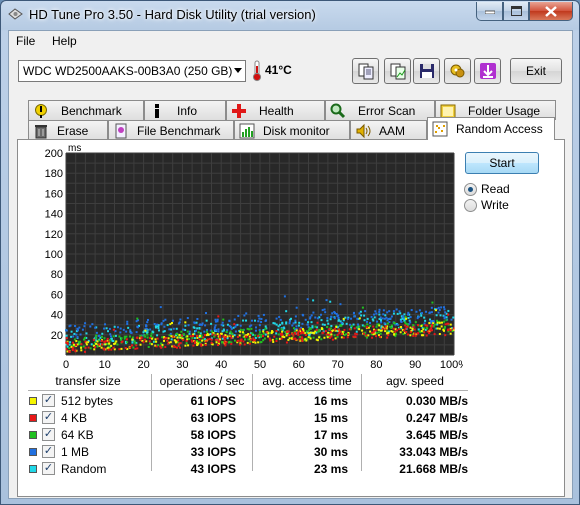 This screenshot has width=580, height=505. I want to click on row-size: 1 MB, so click(75, 452).